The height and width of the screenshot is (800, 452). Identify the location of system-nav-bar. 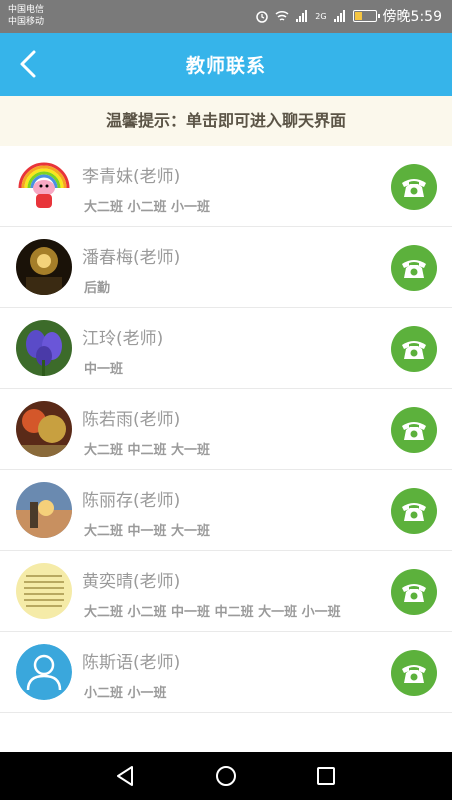
(226, 776).